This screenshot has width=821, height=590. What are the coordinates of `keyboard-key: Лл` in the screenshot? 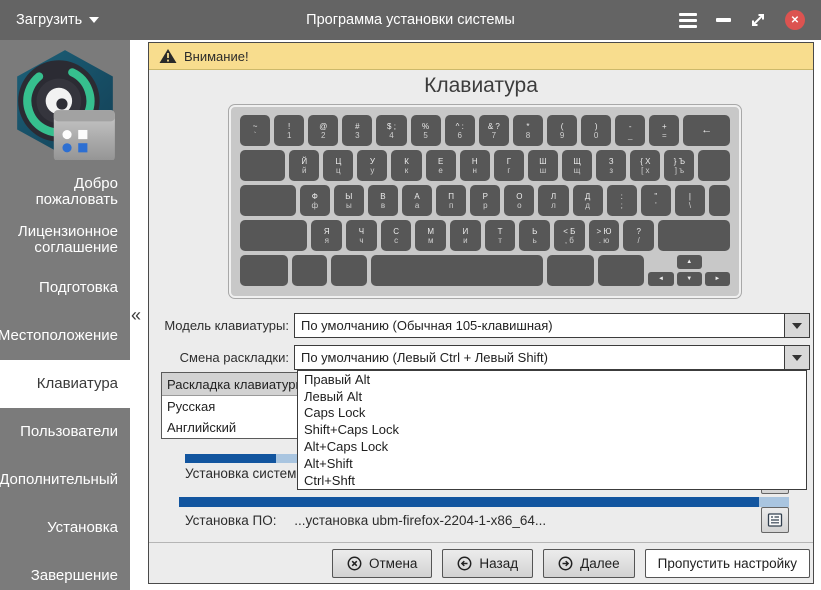 It's located at (553, 200).